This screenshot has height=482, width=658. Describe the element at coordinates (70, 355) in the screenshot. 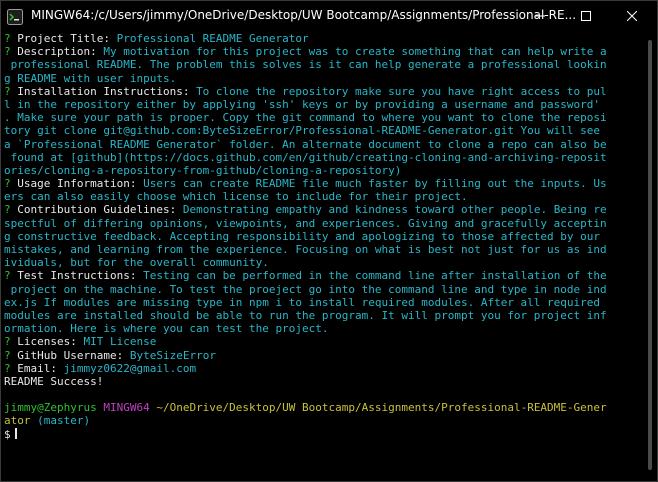

I see `prompt-label: GitHub Username:` at that location.